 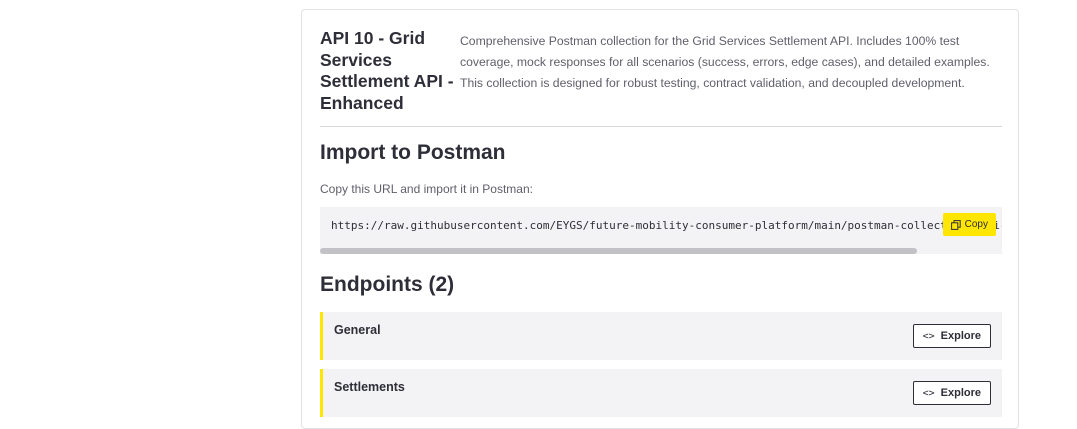 I want to click on endpoint-item-settlements: Settlements <> Explore, so click(x=661, y=393).